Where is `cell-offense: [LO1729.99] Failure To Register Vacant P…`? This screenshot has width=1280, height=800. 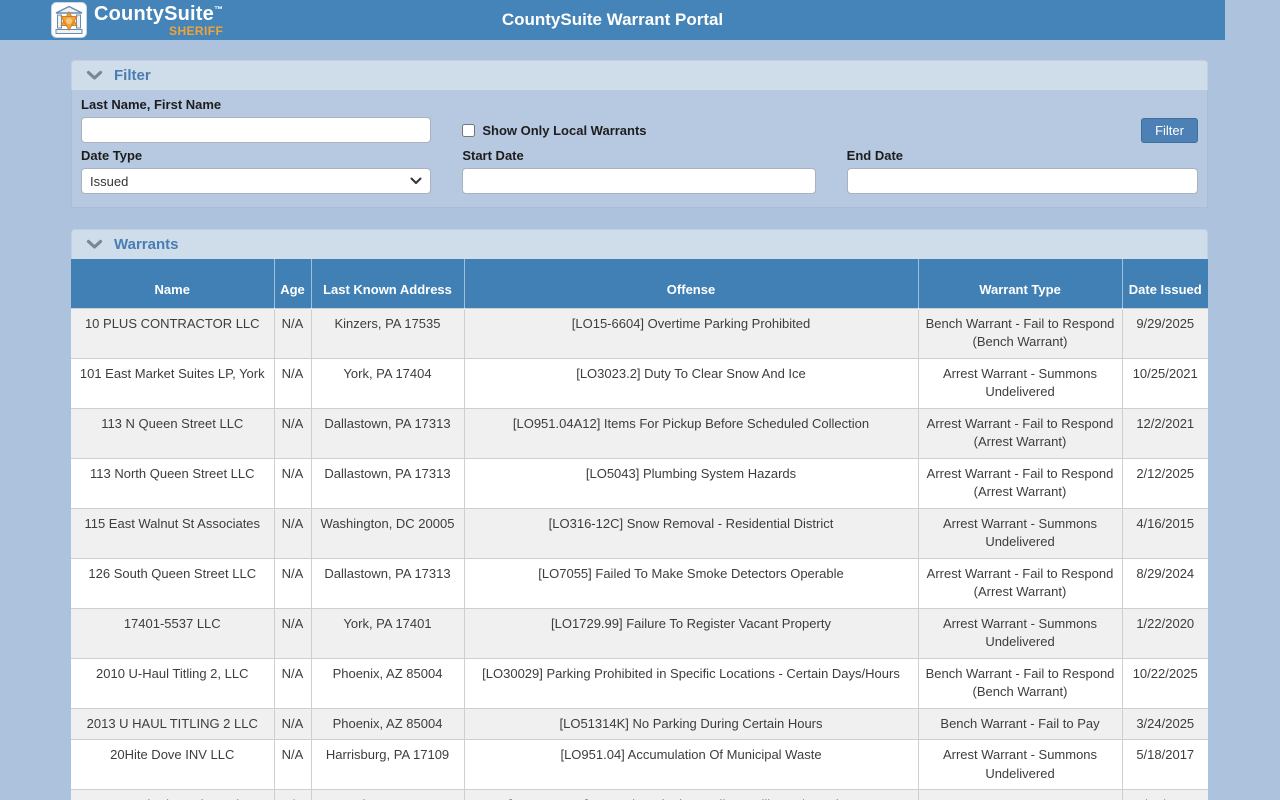
cell-offense: [LO1729.99] Failure To Register Vacant P… is located at coordinates (690, 632).